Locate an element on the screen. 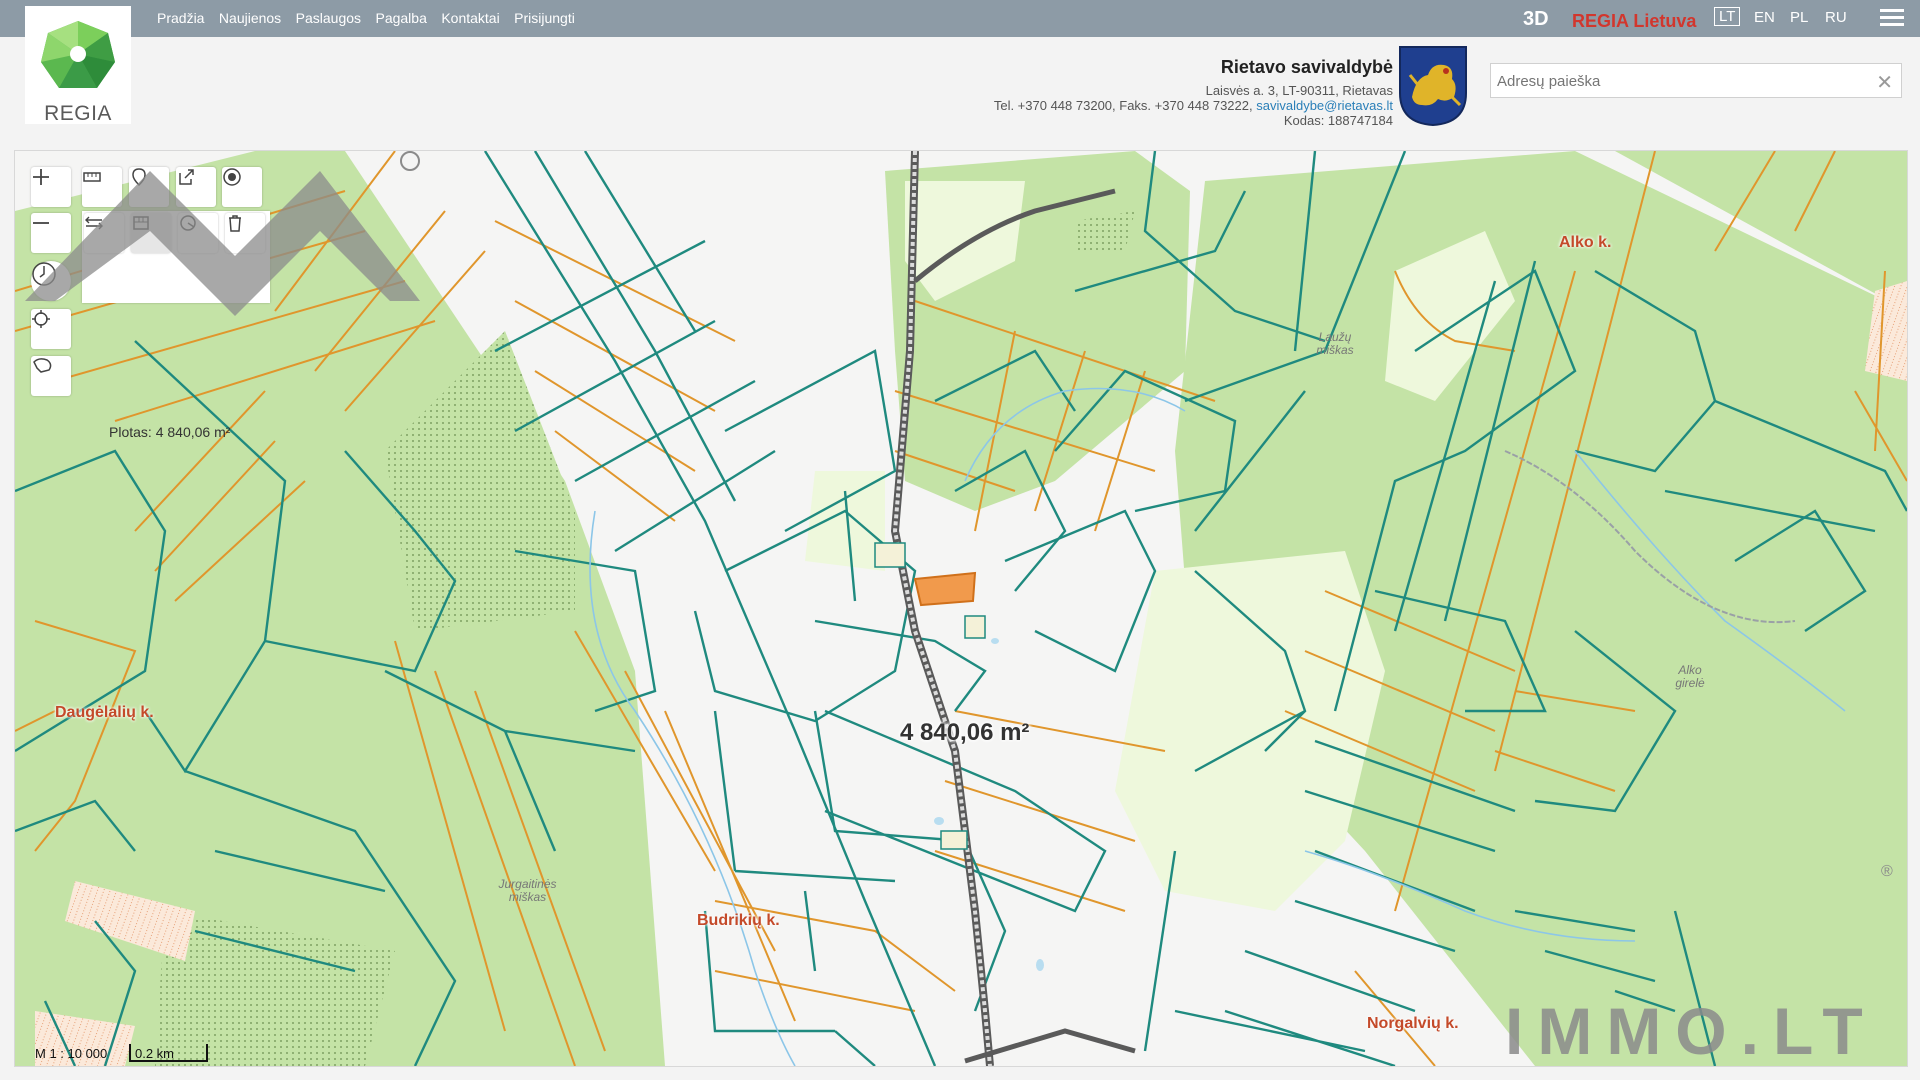 The height and width of the screenshot is (1080, 1920). watermark-text: IMMO.LT is located at coordinates (1691, 1030).